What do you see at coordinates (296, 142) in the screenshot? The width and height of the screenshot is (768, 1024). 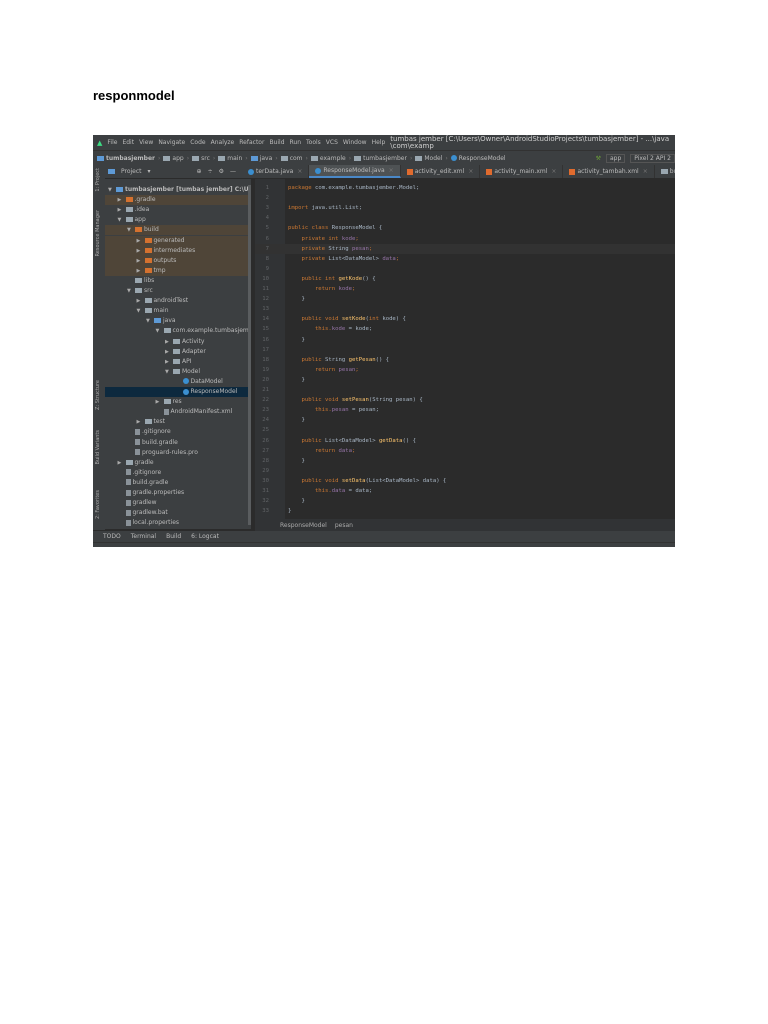 I see `menu-run: Run` at bounding box center [296, 142].